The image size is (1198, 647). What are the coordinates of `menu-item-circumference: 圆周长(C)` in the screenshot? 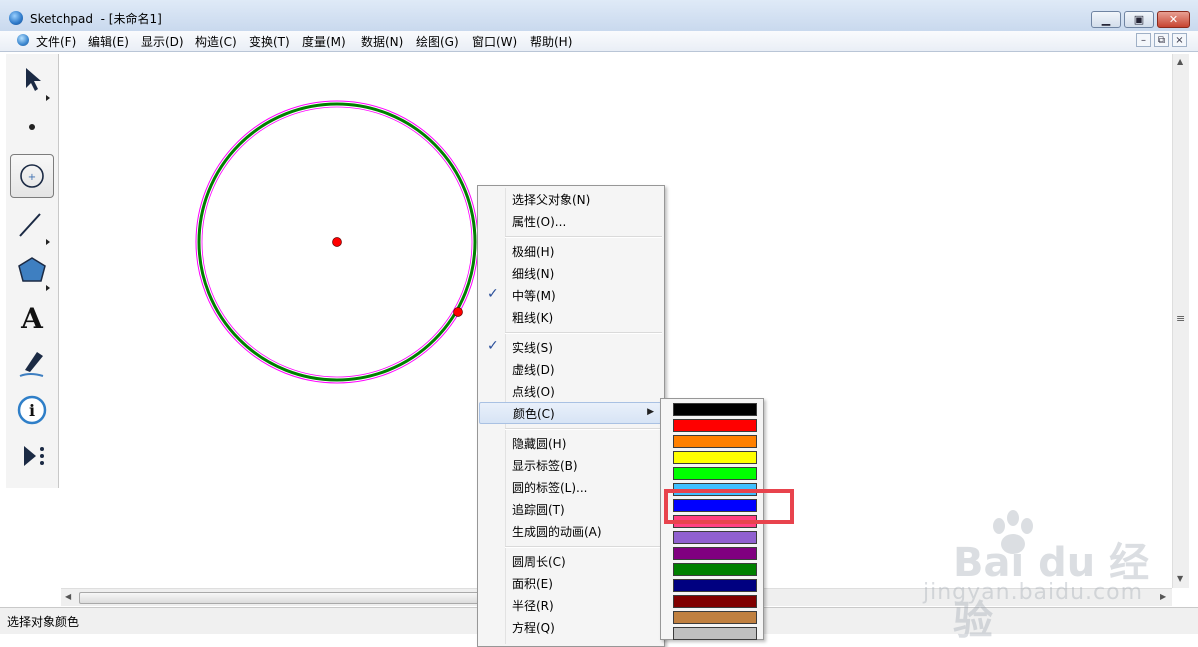 It's located at (571, 561).